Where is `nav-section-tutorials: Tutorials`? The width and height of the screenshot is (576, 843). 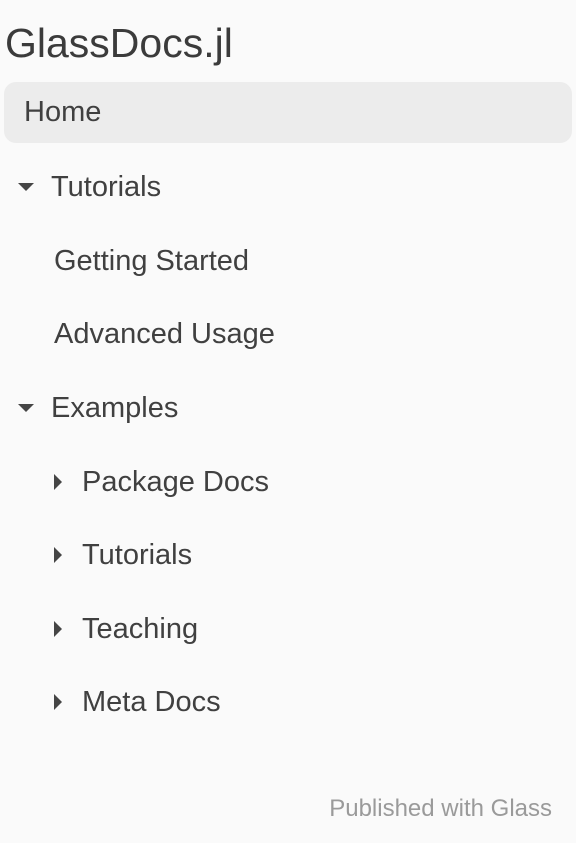 nav-section-tutorials: Tutorials is located at coordinates (89, 187).